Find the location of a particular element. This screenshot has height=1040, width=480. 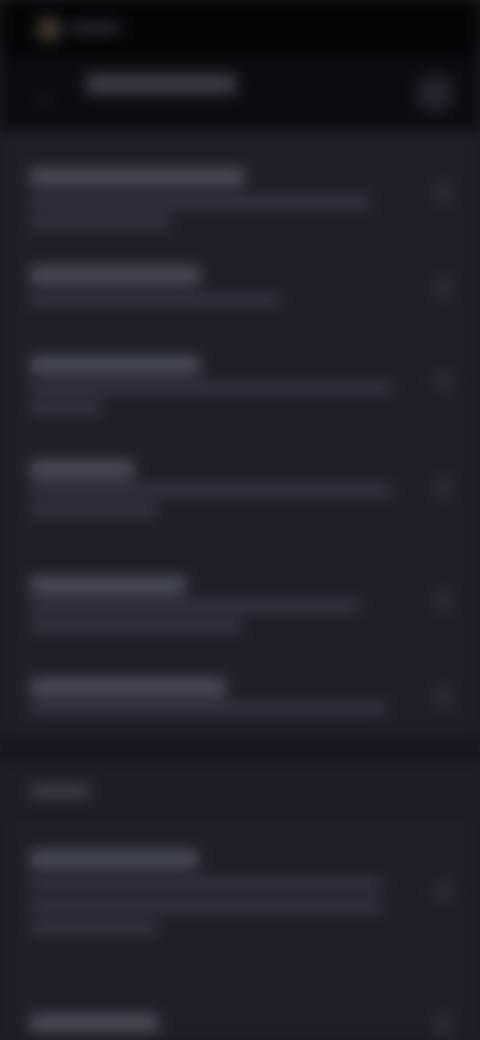

notification-icon is located at coordinates (49, 29).